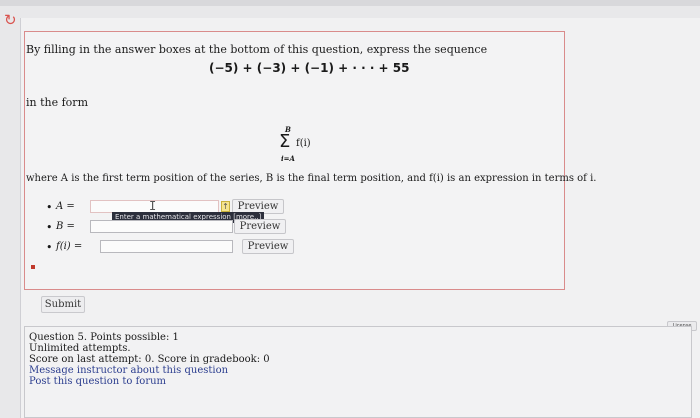 The width and height of the screenshot is (700, 418). I want to click on answer-input-b, so click(161, 226).